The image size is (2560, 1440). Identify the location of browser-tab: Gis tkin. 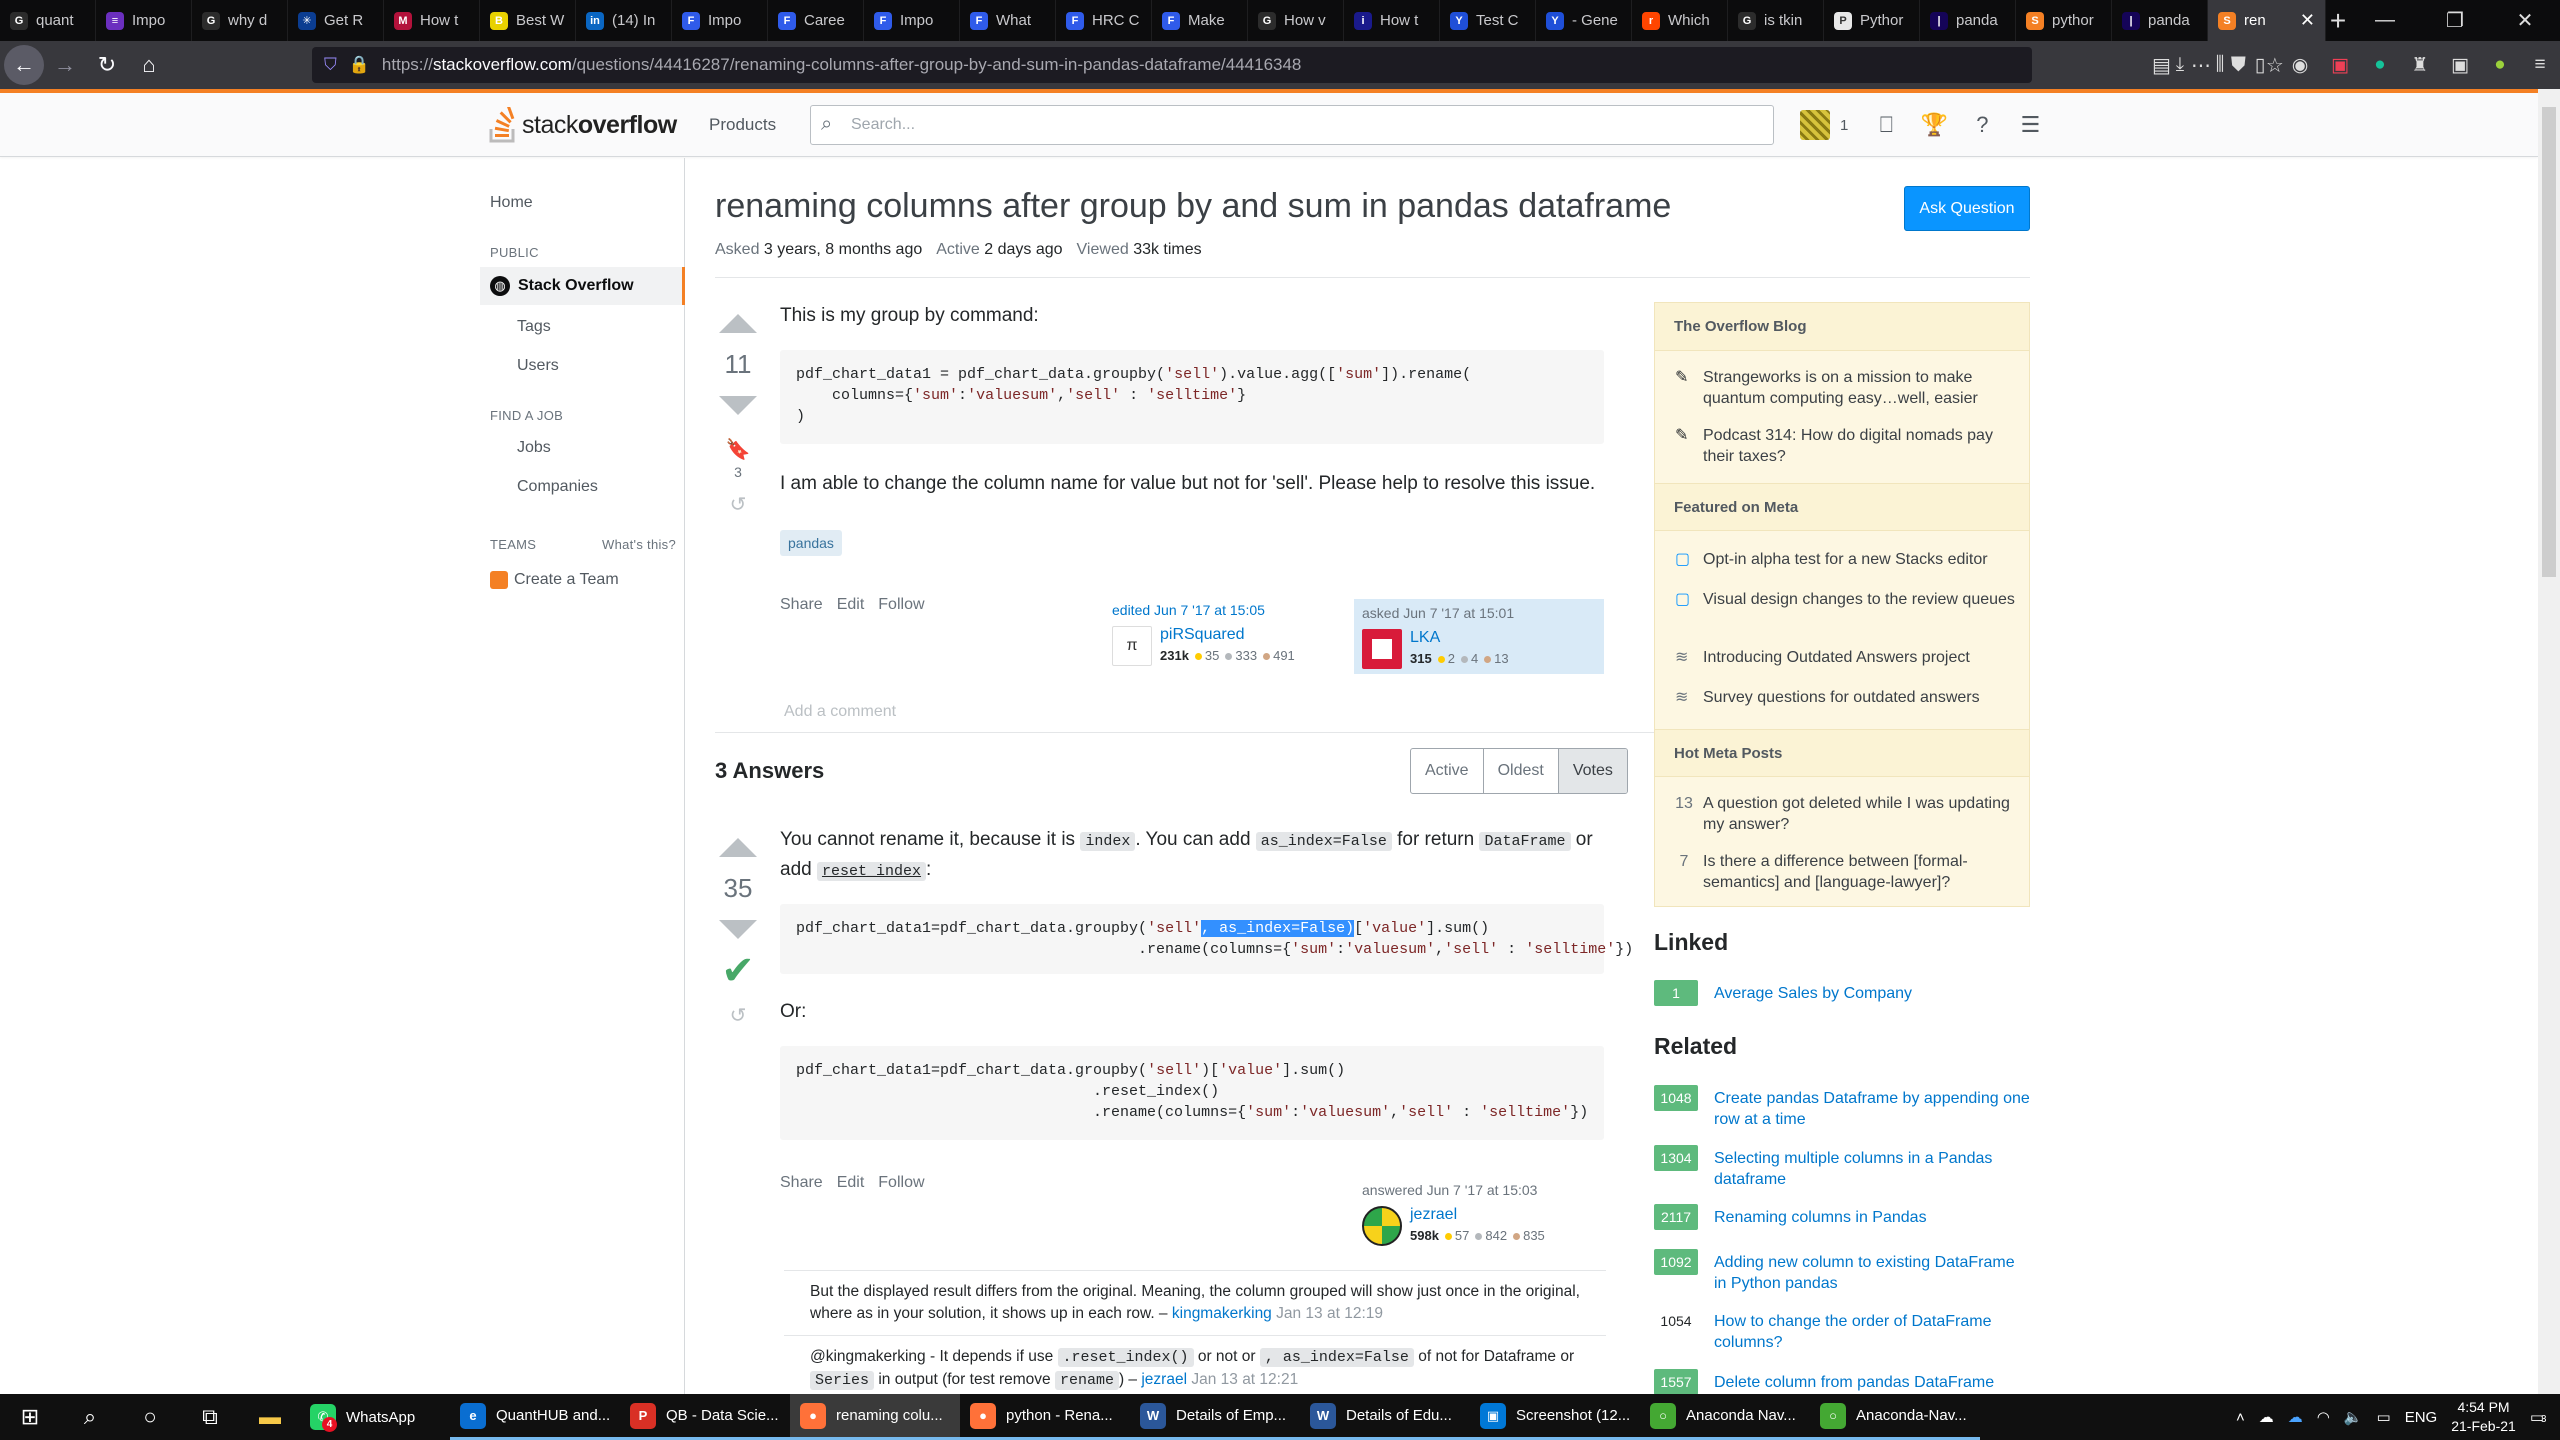
(1776, 20).